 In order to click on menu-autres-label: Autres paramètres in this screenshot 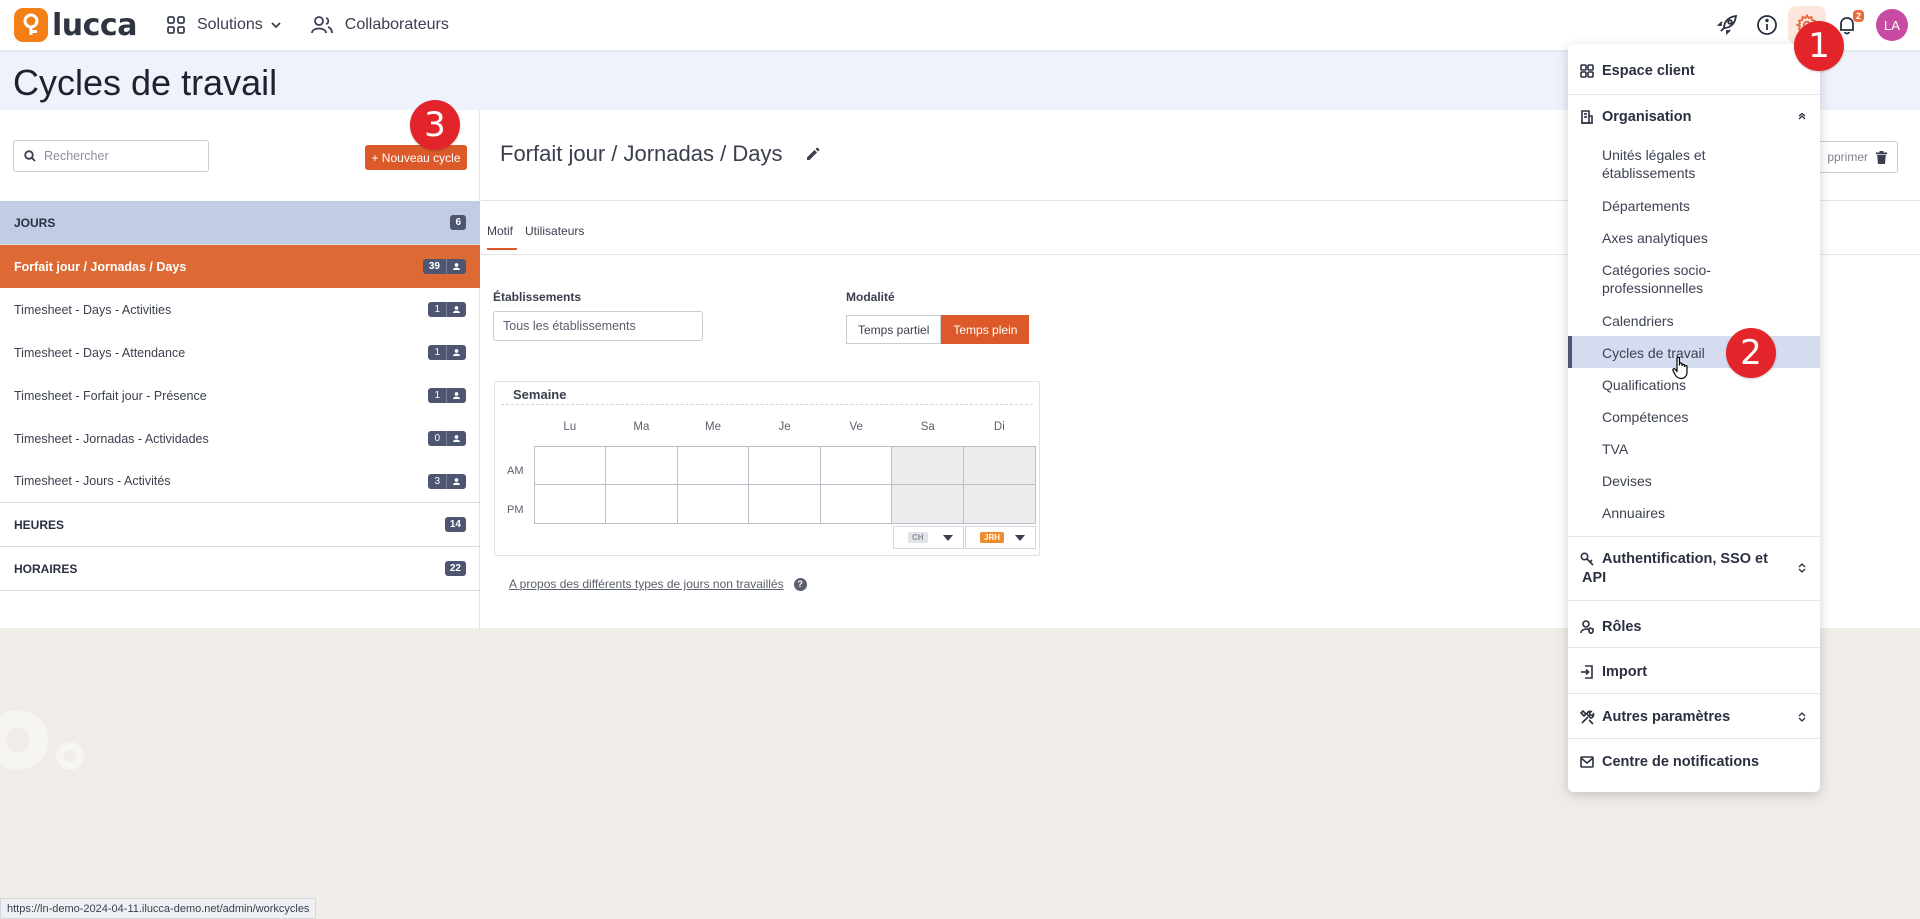, I will do `click(1666, 717)`.